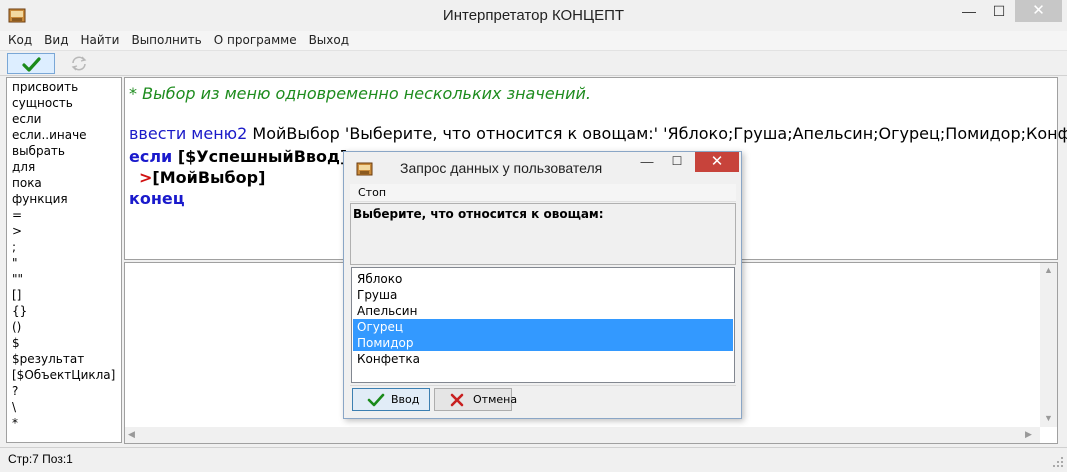 This screenshot has width=1067, height=472. I want to click on list-item: Груша, so click(543, 295).